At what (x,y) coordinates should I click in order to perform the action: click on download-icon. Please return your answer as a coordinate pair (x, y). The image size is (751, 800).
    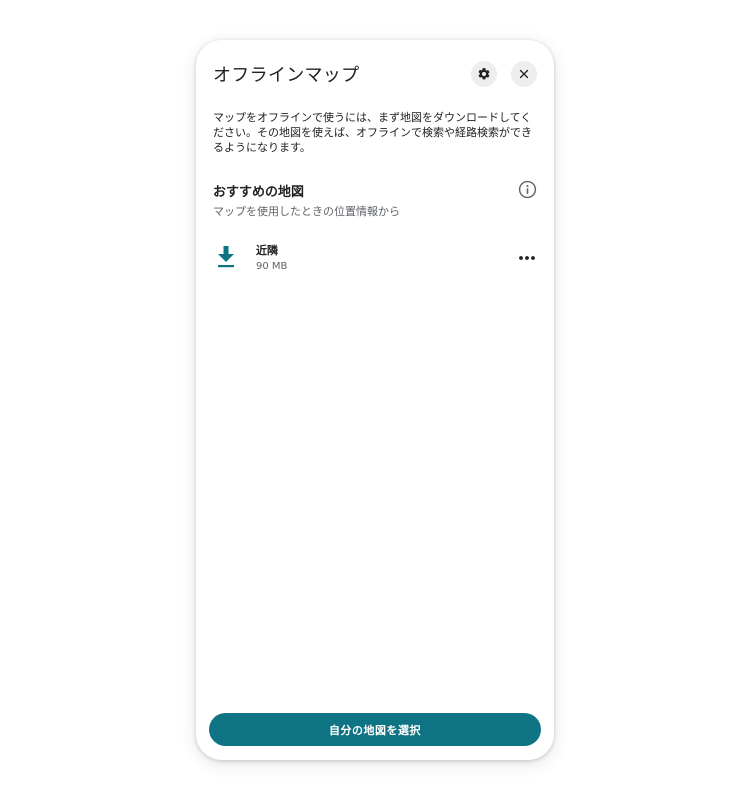
    Looking at the image, I should click on (226, 257).